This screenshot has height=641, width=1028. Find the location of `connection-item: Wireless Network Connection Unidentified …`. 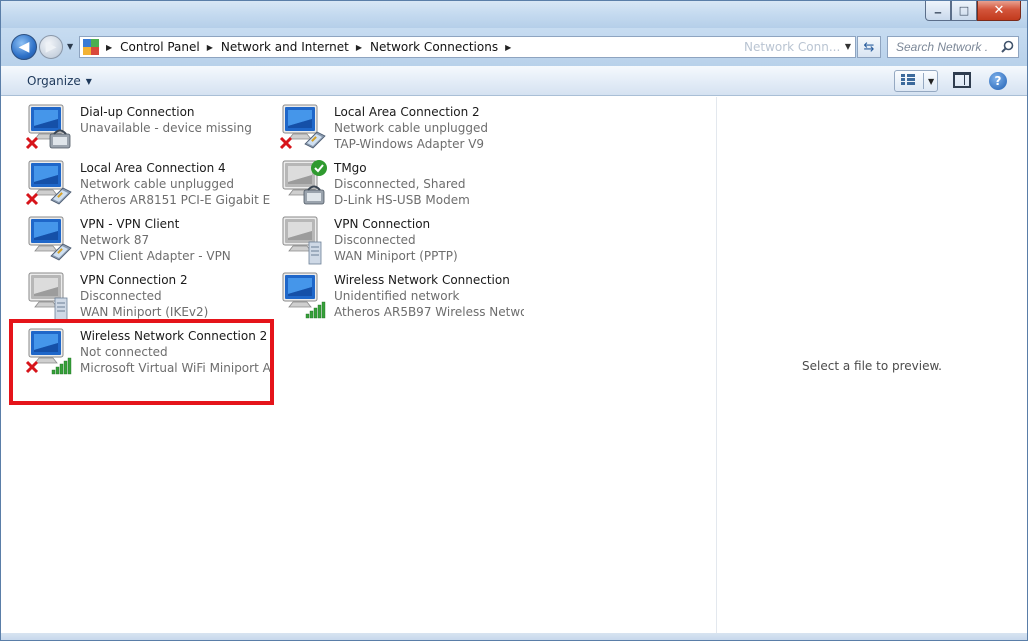

connection-item: Wireless Network Connection Unidentified … is located at coordinates (393, 298).